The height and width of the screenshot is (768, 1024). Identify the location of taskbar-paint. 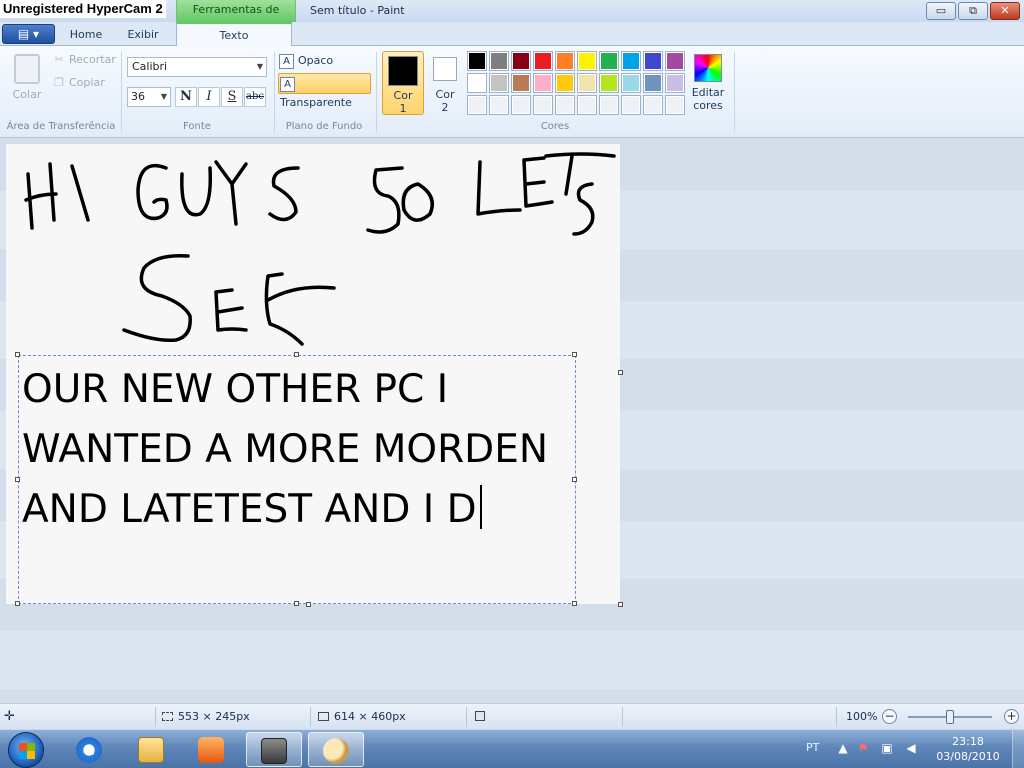
(336, 749).